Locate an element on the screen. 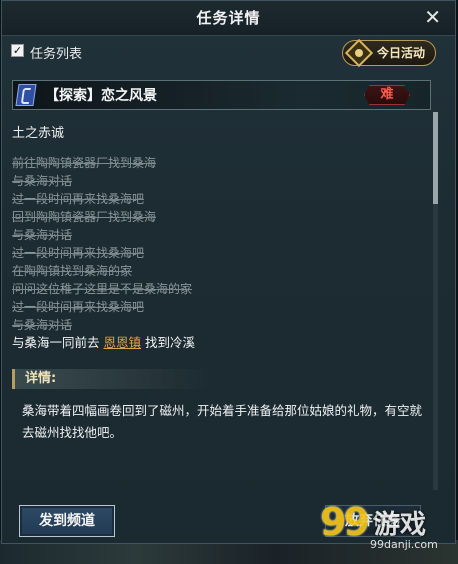  quest-title: 【探索】恋之风景 is located at coordinates (101, 96).